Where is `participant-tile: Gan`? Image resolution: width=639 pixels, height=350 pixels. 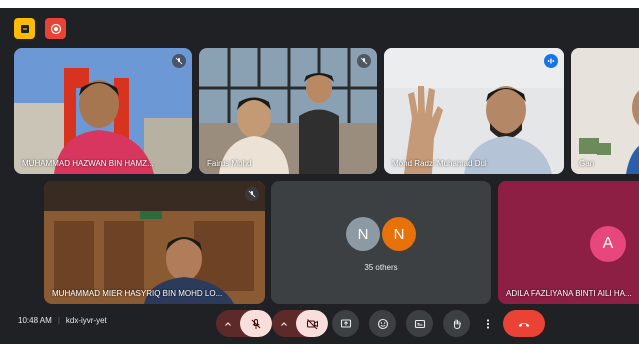
participant-tile: Gan is located at coordinates (605, 111).